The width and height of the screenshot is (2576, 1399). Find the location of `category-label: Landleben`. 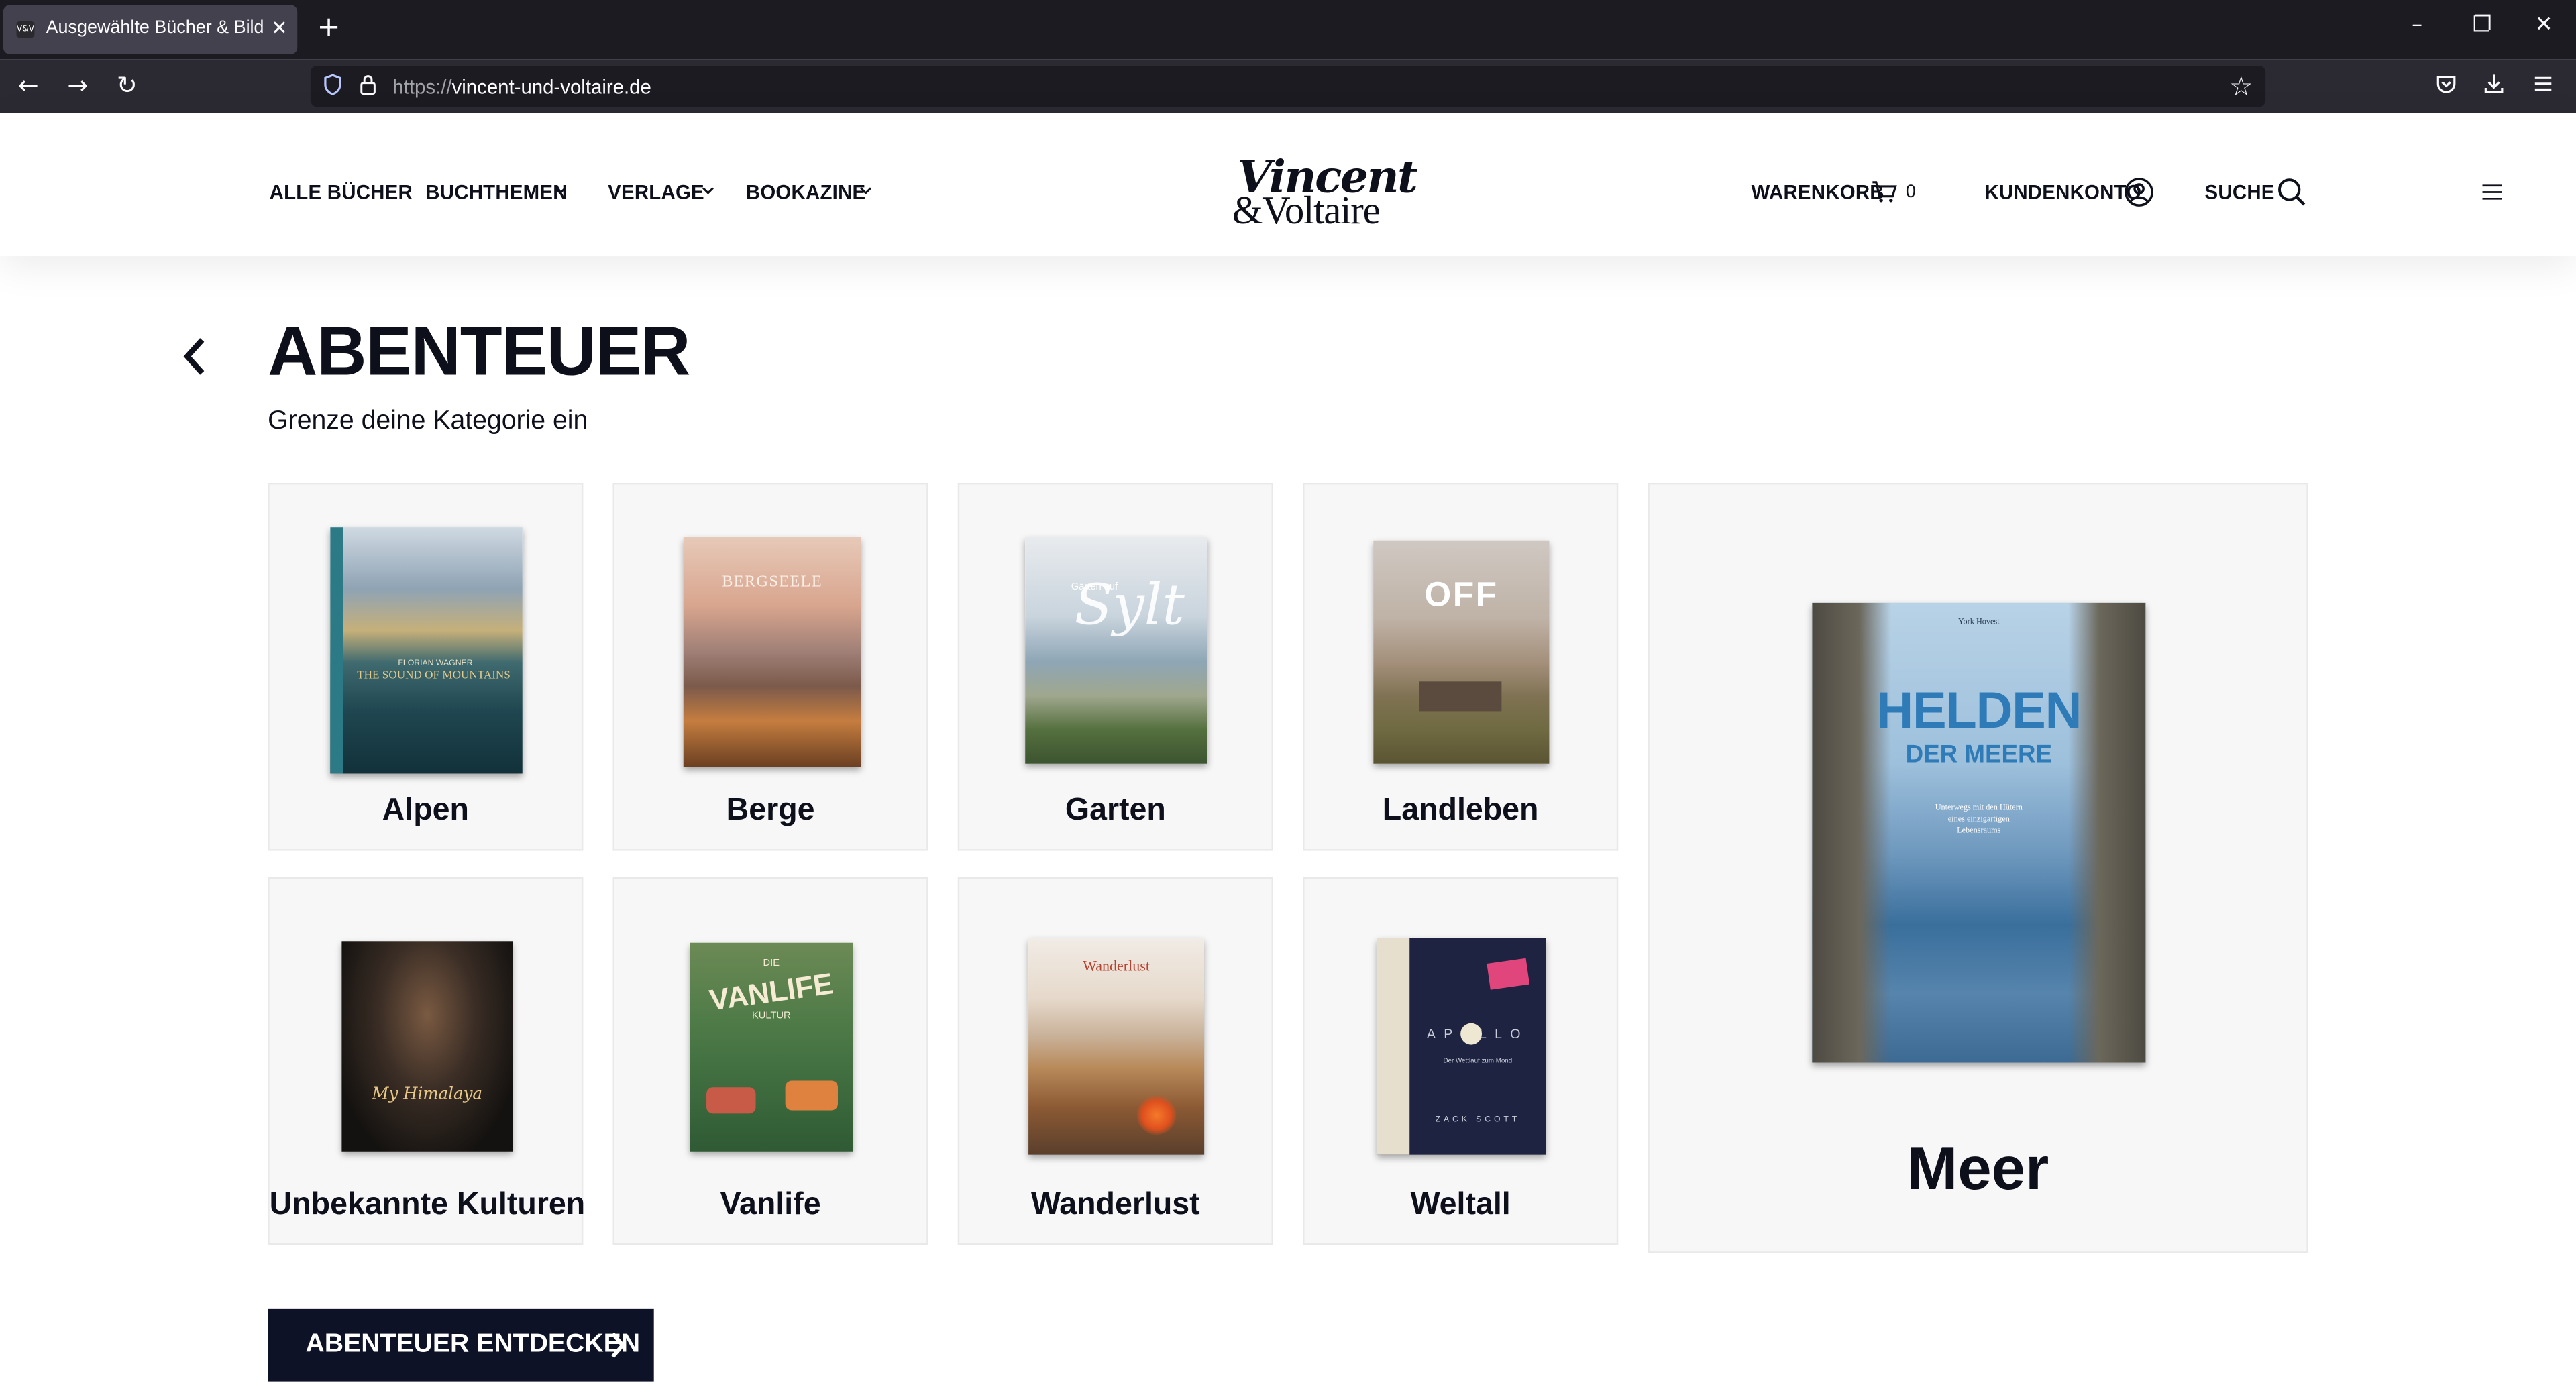

category-label: Landleben is located at coordinates (1460, 810).